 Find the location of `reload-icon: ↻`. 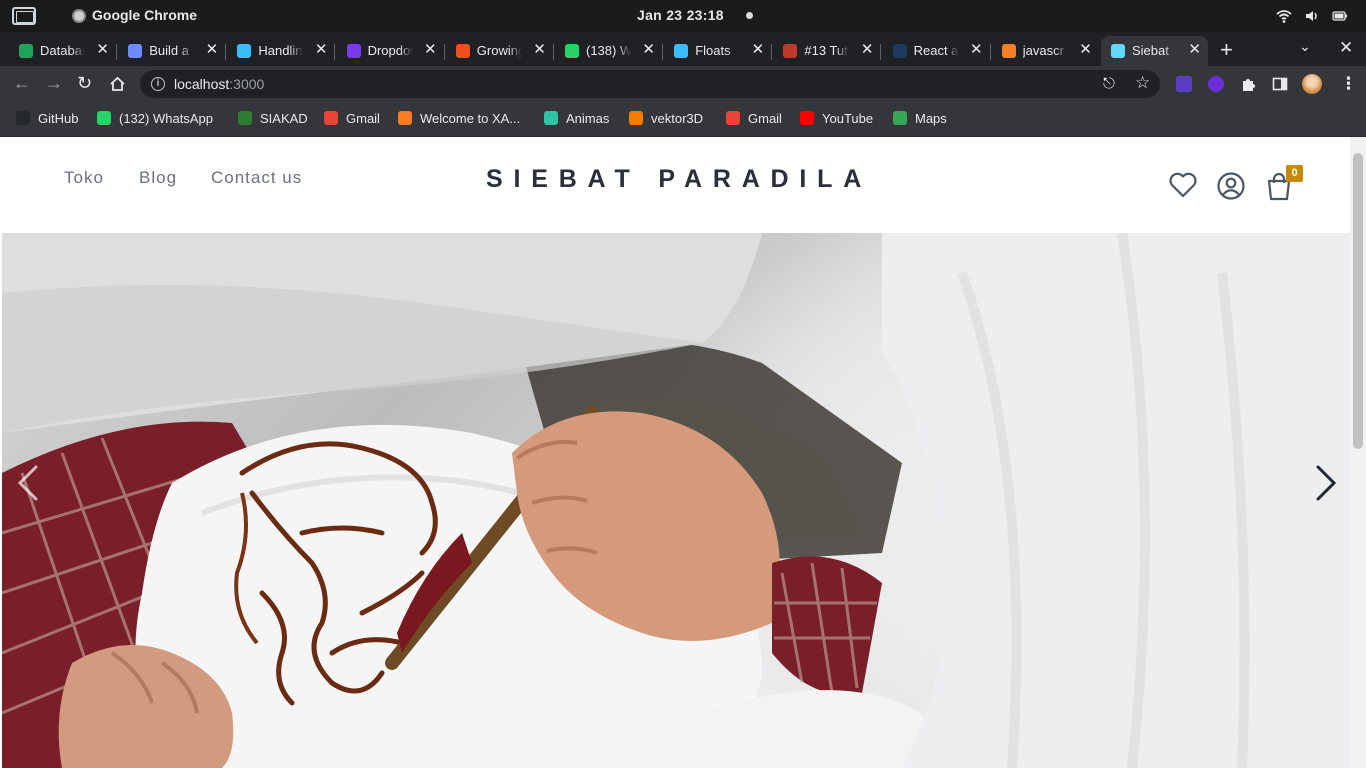

reload-icon: ↻ is located at coordinates (84, 83).